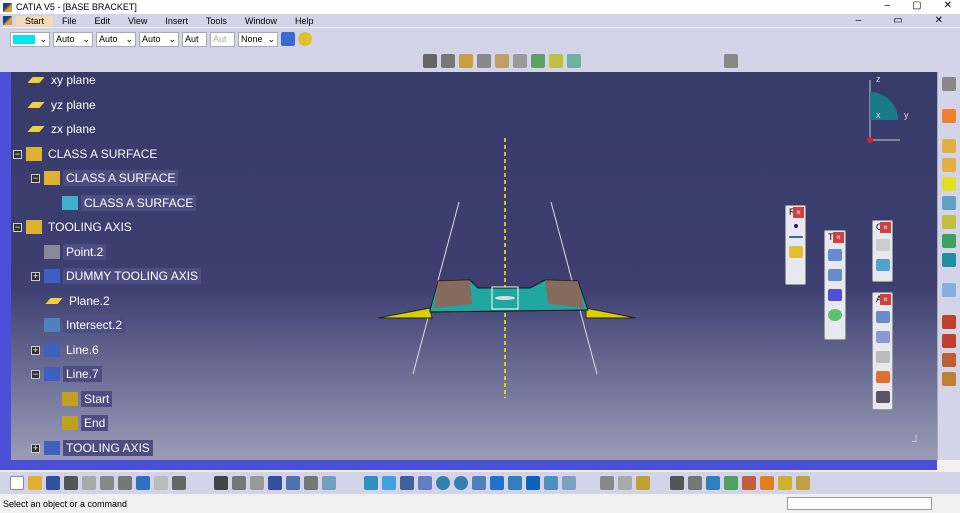 Image resolution: width=960 pixels, height=513 pixels. Describe the element at coordinates (484, 61) in the screenshot. I see `pocket-icon` at that location.